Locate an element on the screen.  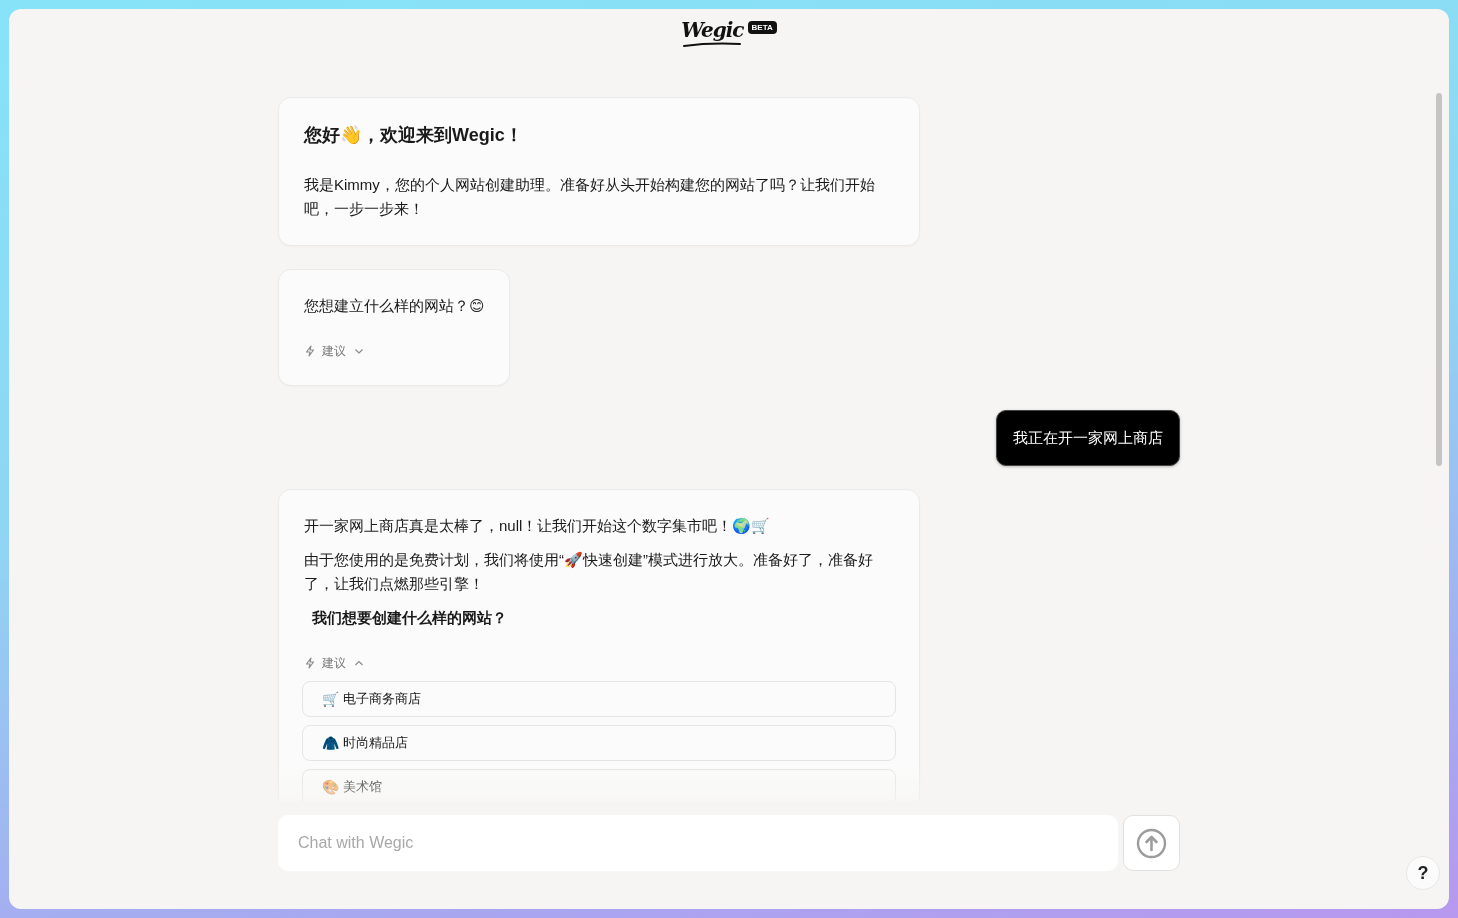
help-button: ? is located at coordinates (1423, 873).